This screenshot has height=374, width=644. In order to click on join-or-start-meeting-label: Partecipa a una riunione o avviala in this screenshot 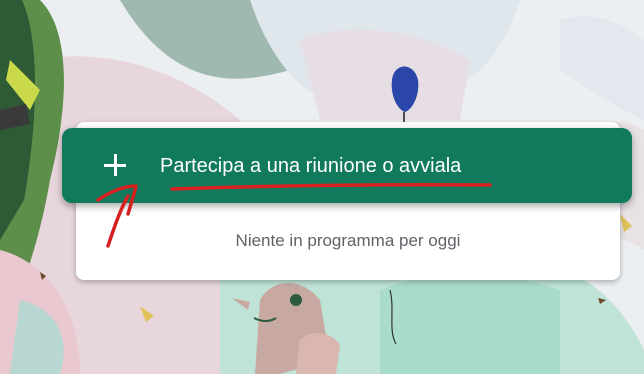, I will do `click(370, 166)`.